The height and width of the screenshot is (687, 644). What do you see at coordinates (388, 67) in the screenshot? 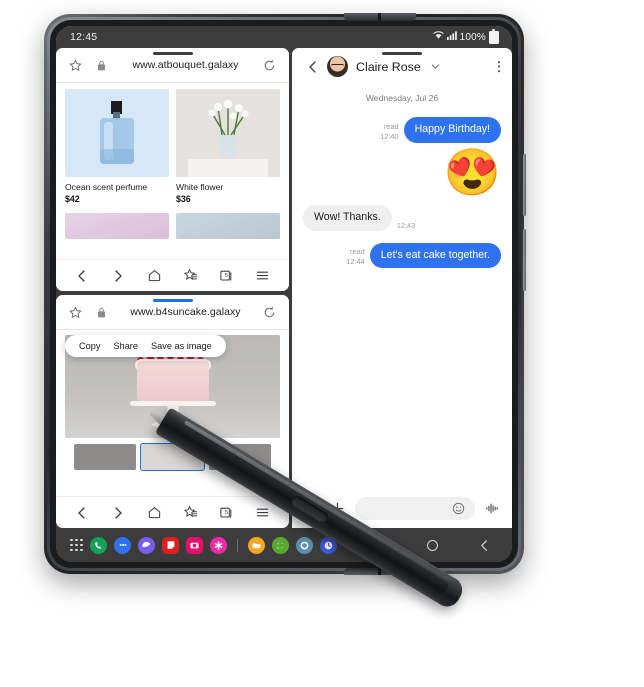
I see `contact-name: Claire Rose` at bounding box center [388, 67].